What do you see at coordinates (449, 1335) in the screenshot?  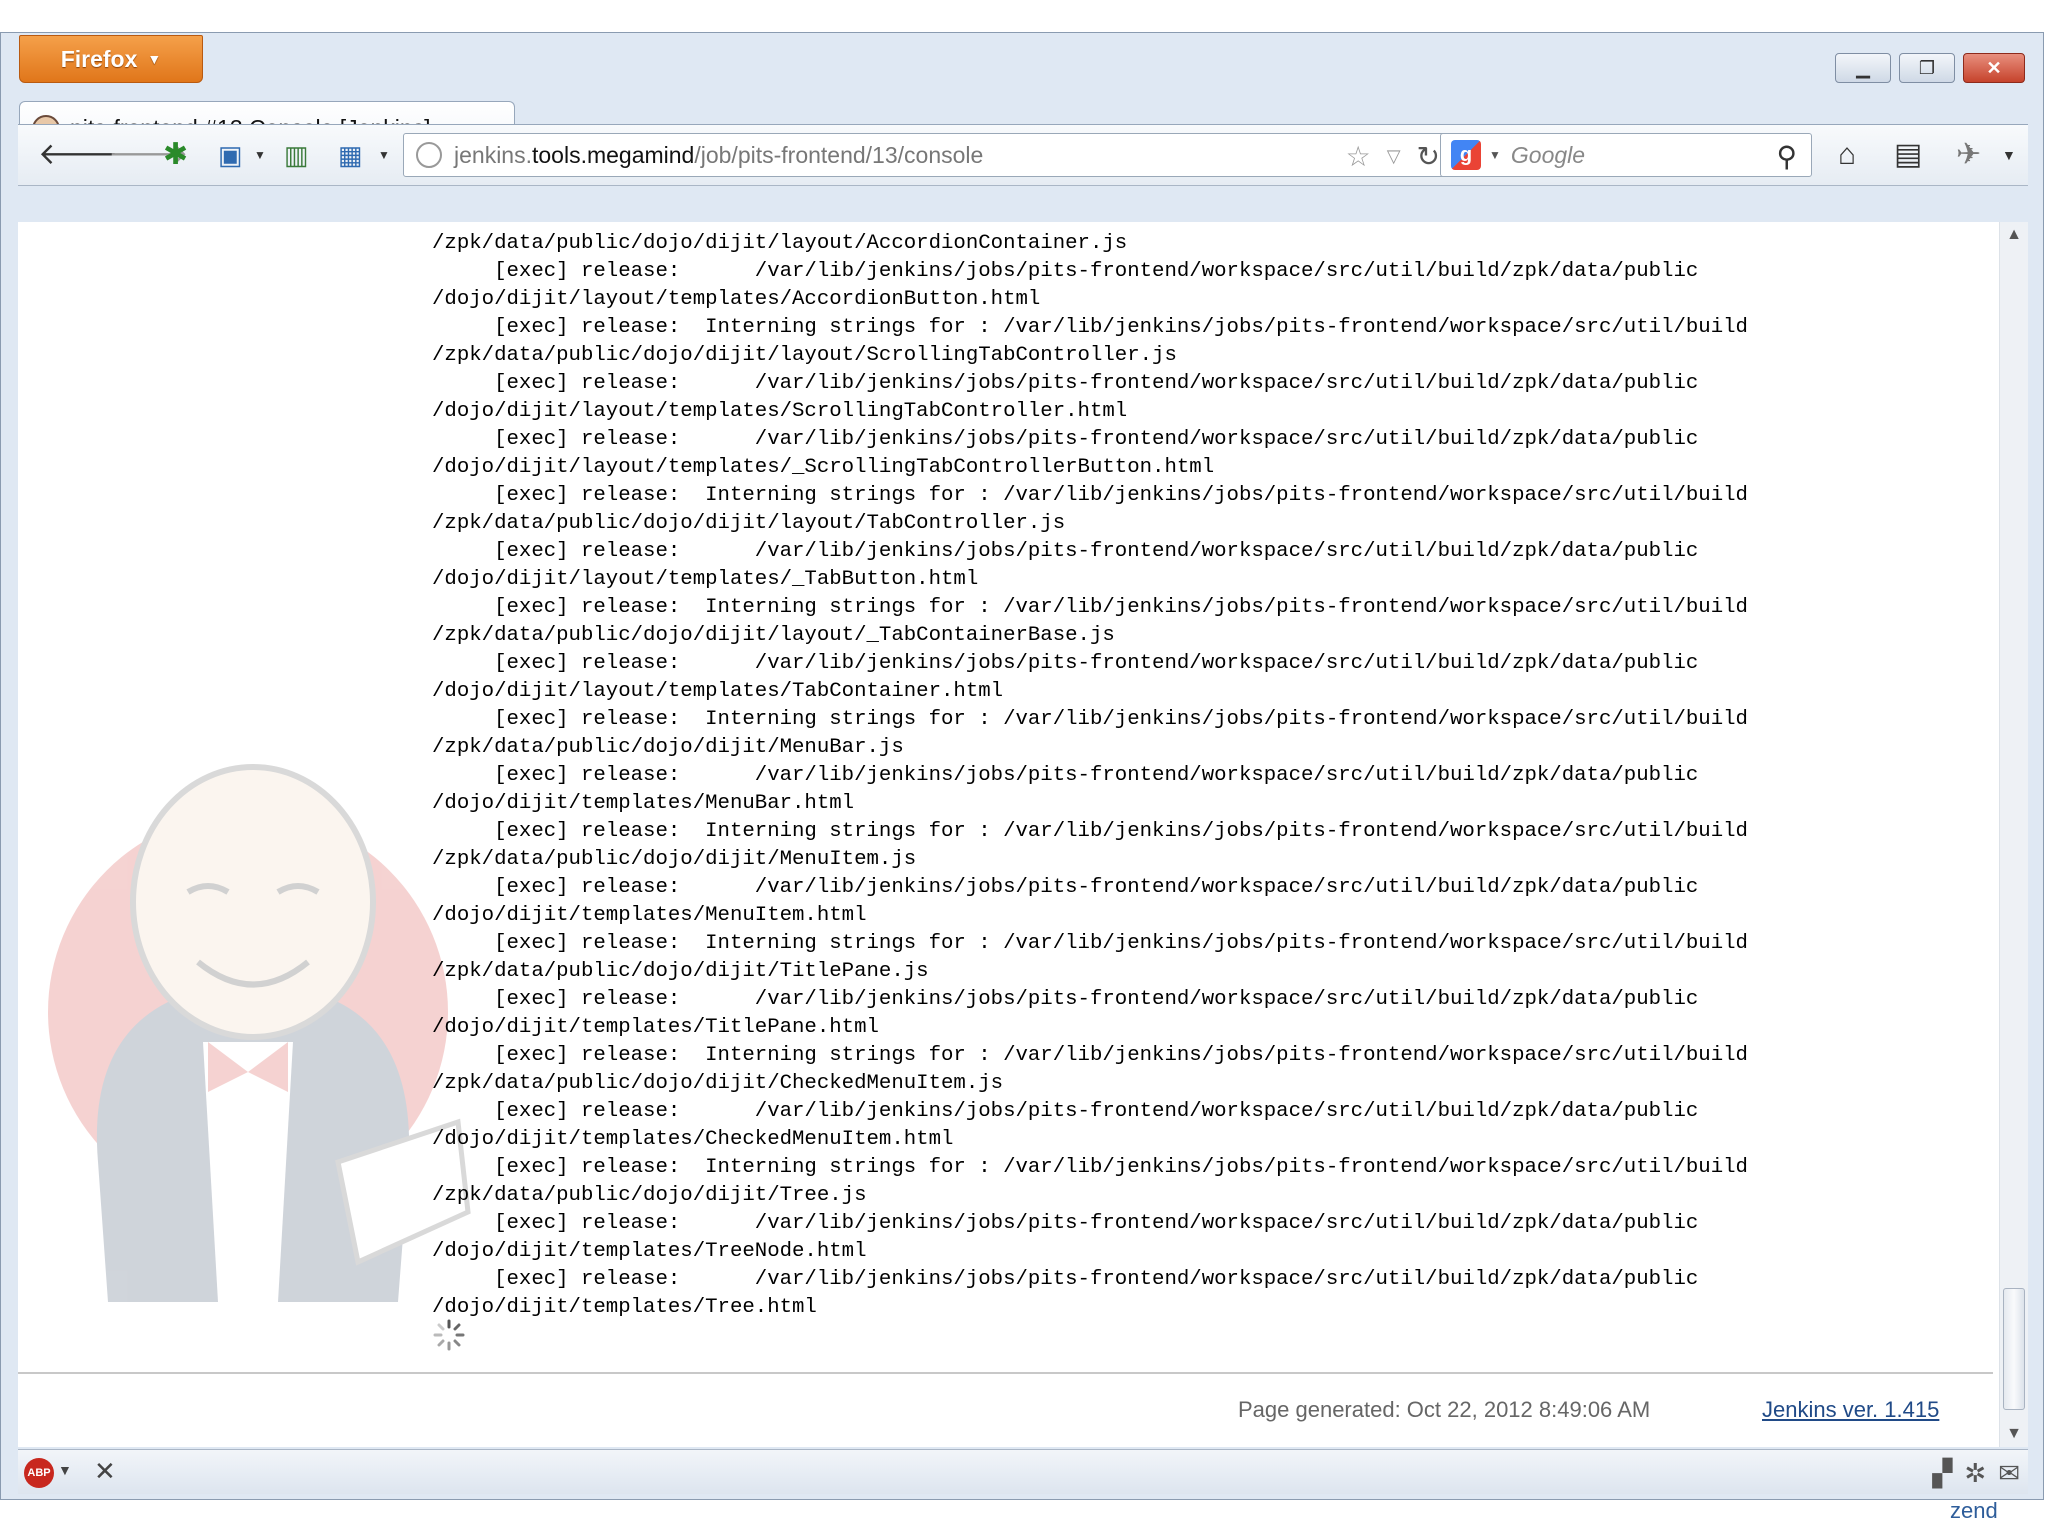 I see `loading-spinner-icon` at bounding box center [449, 1335].